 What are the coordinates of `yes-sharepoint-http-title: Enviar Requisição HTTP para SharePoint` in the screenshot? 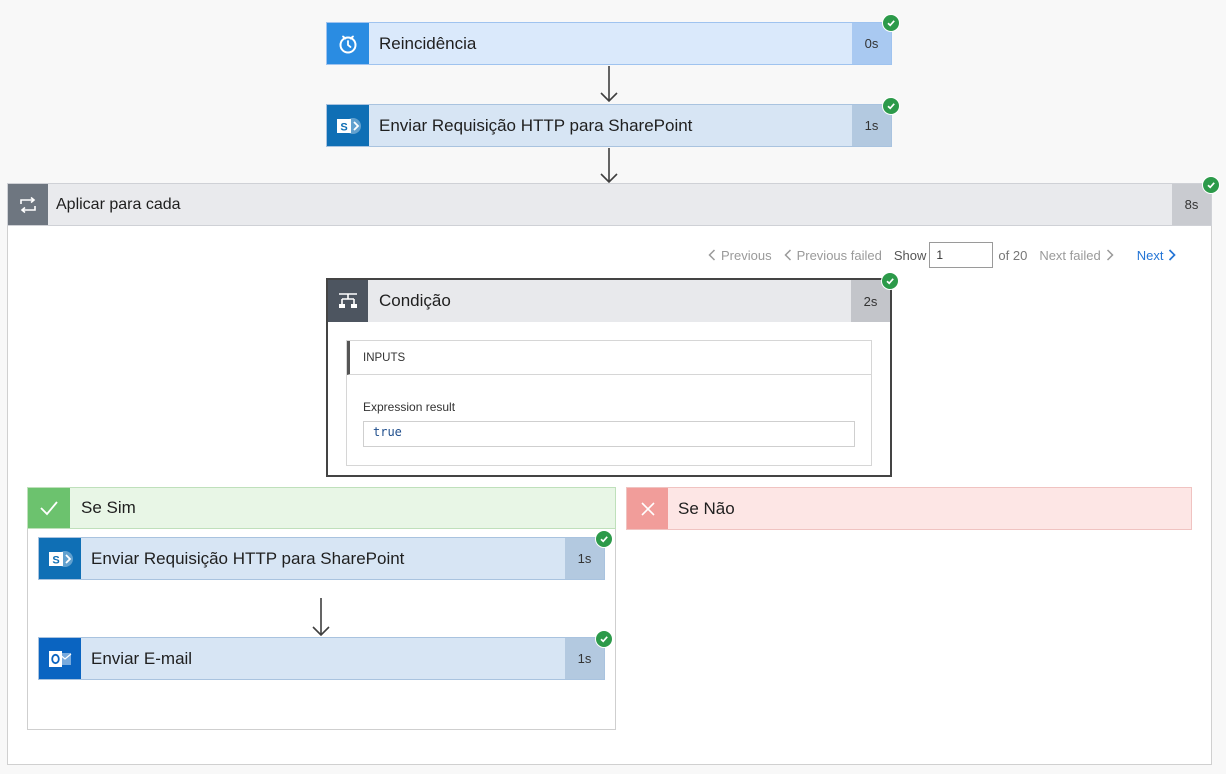 It's located at (248, 558).